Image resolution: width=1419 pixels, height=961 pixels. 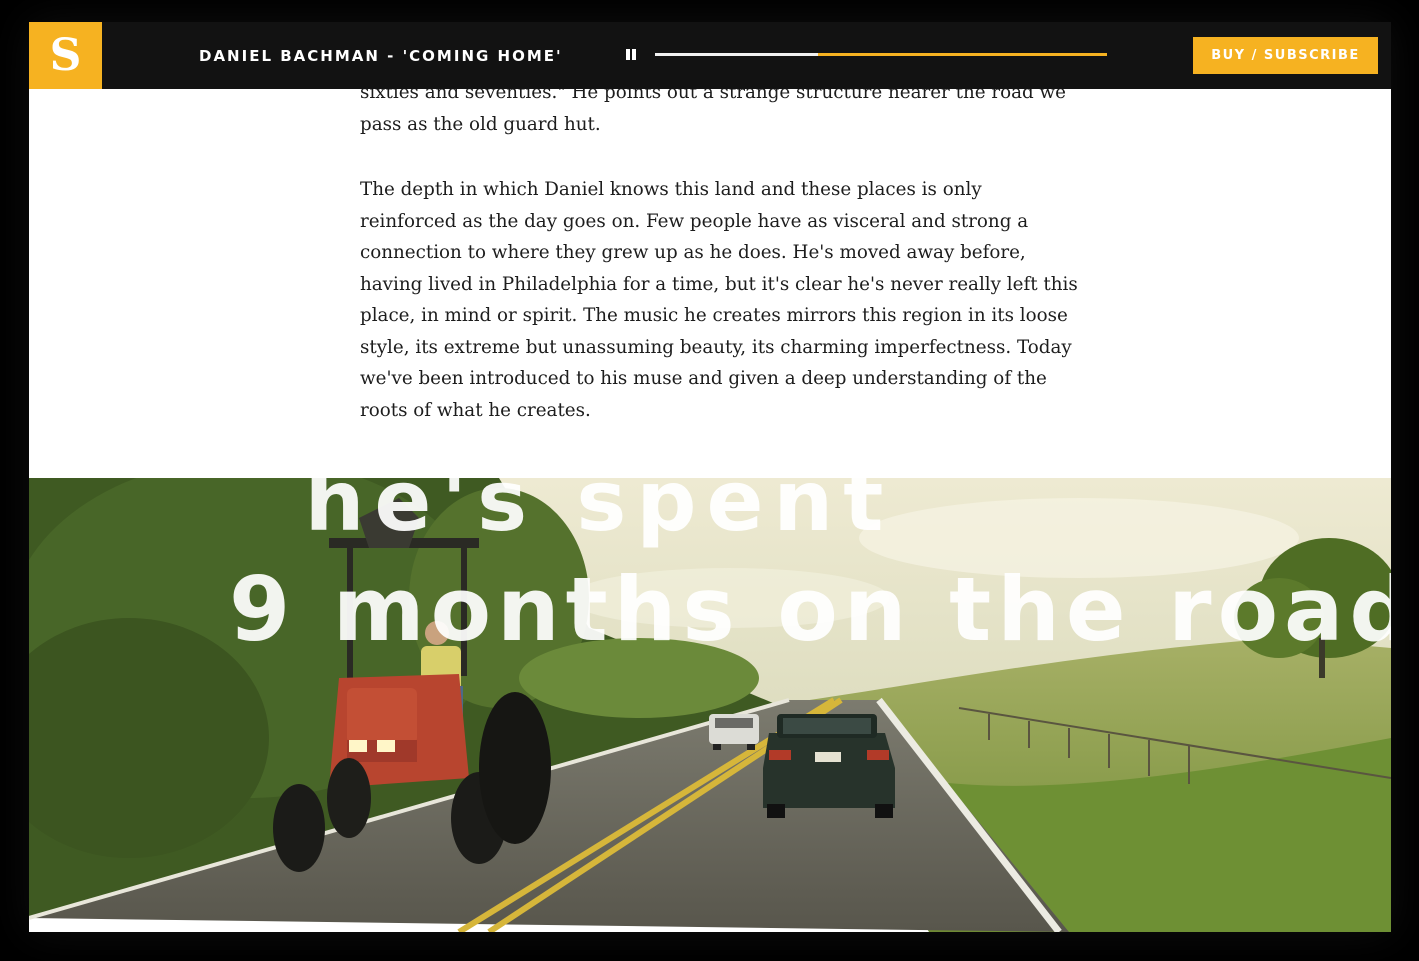 What do you see at coordinates (599, 514) in the screenshot?
I see `overlay-line-1: he's spent` at bounding box center [599, 514].